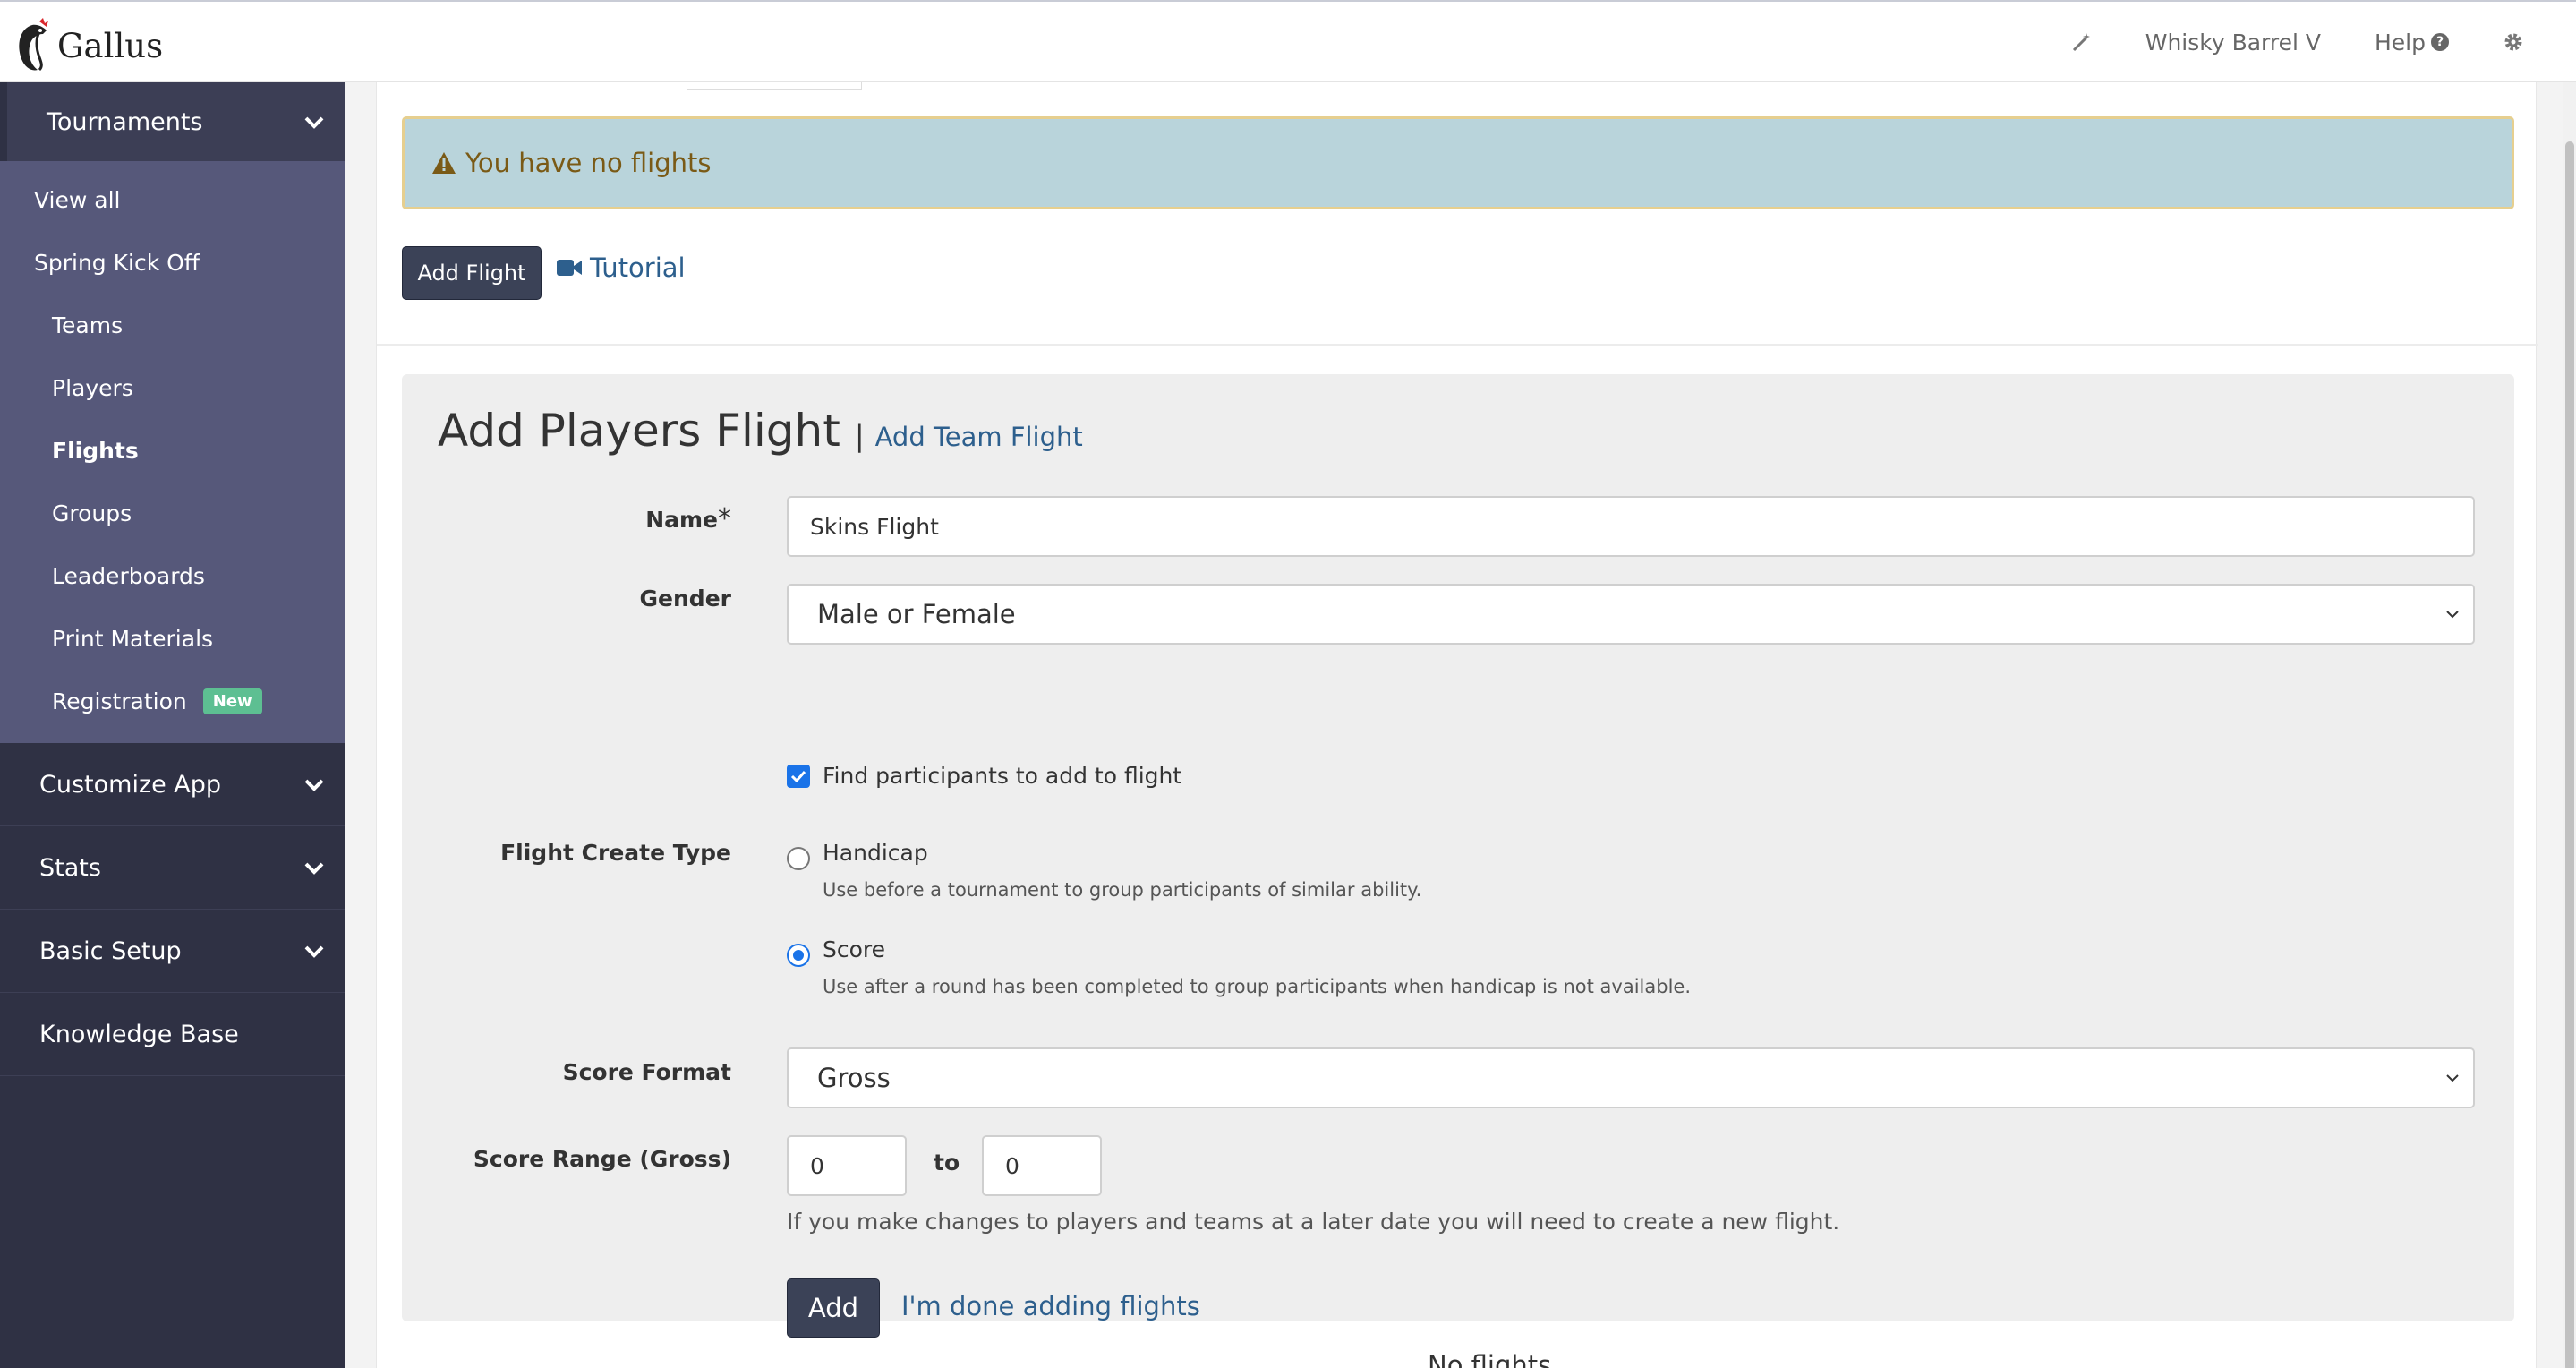 The width and height of the screenshot is (2576, 1368). Describe the element at coordinates (2569, 754) in the screenshot. I see `scrollbar-thumb` at that location.